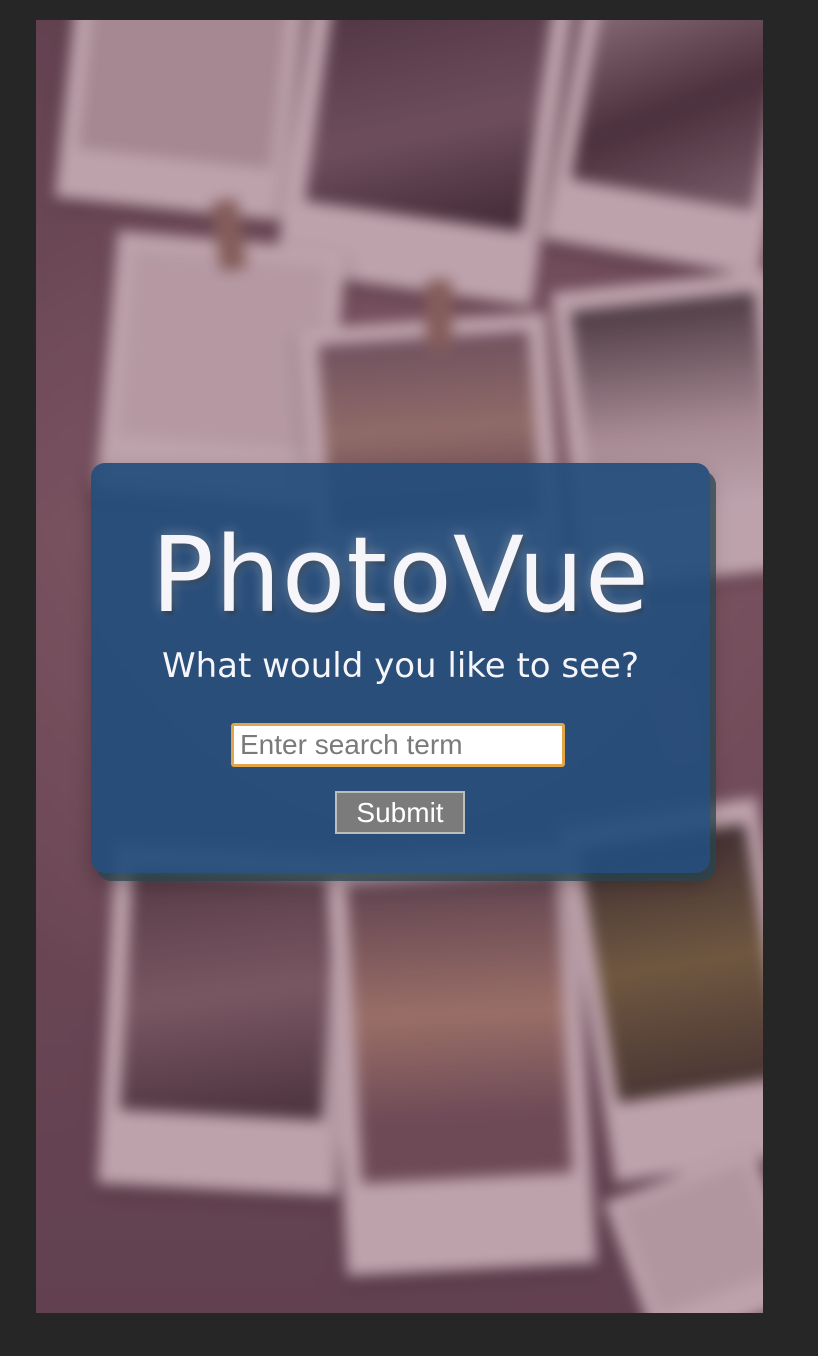 The width and height of the screenshot is (818, 1356). What do you see at coordinates (398, 745) in the screenshot?
I see `search-input` at bounding box center [398, 745].